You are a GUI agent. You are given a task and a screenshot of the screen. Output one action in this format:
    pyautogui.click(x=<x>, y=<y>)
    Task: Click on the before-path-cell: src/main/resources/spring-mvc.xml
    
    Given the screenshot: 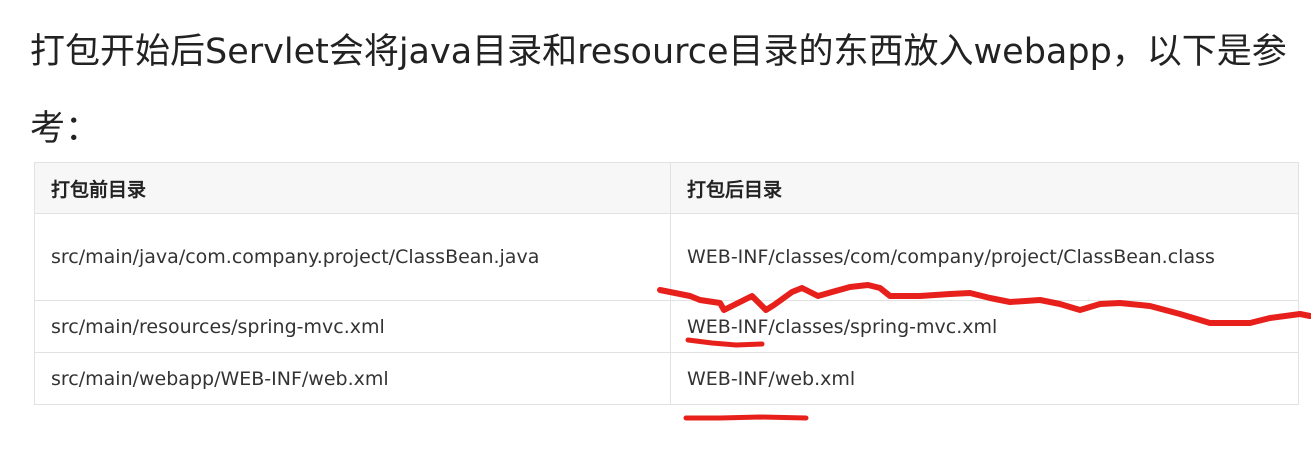 What is the action you would take?
    pyautogui.click(x=352, y=326)
    